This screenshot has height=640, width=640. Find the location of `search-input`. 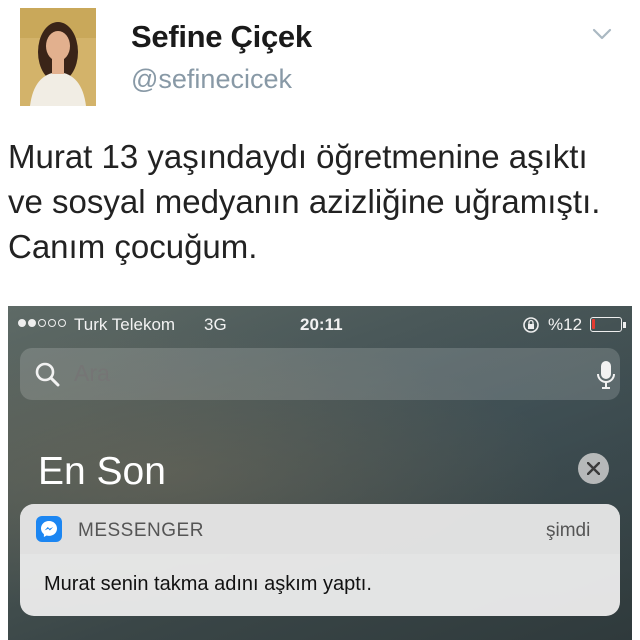

search-input is located at coordinates (314, 373).